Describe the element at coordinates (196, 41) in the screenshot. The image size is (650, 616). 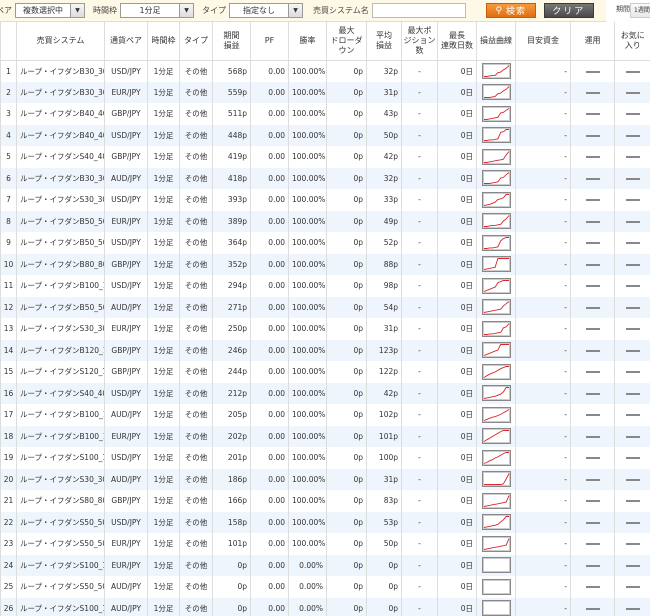
I see `header-type: タイプ` at that location.